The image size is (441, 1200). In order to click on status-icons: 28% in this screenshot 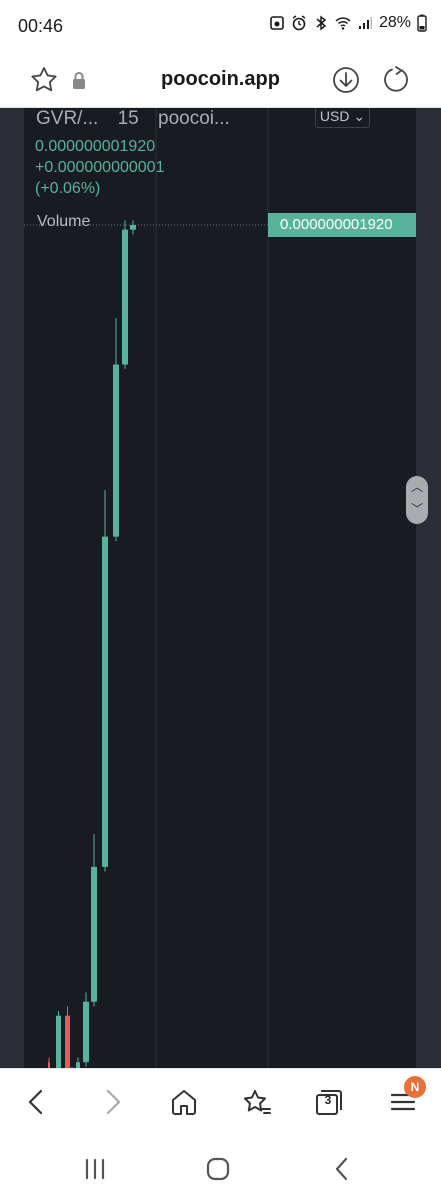, I will do `click(348, 23)`.